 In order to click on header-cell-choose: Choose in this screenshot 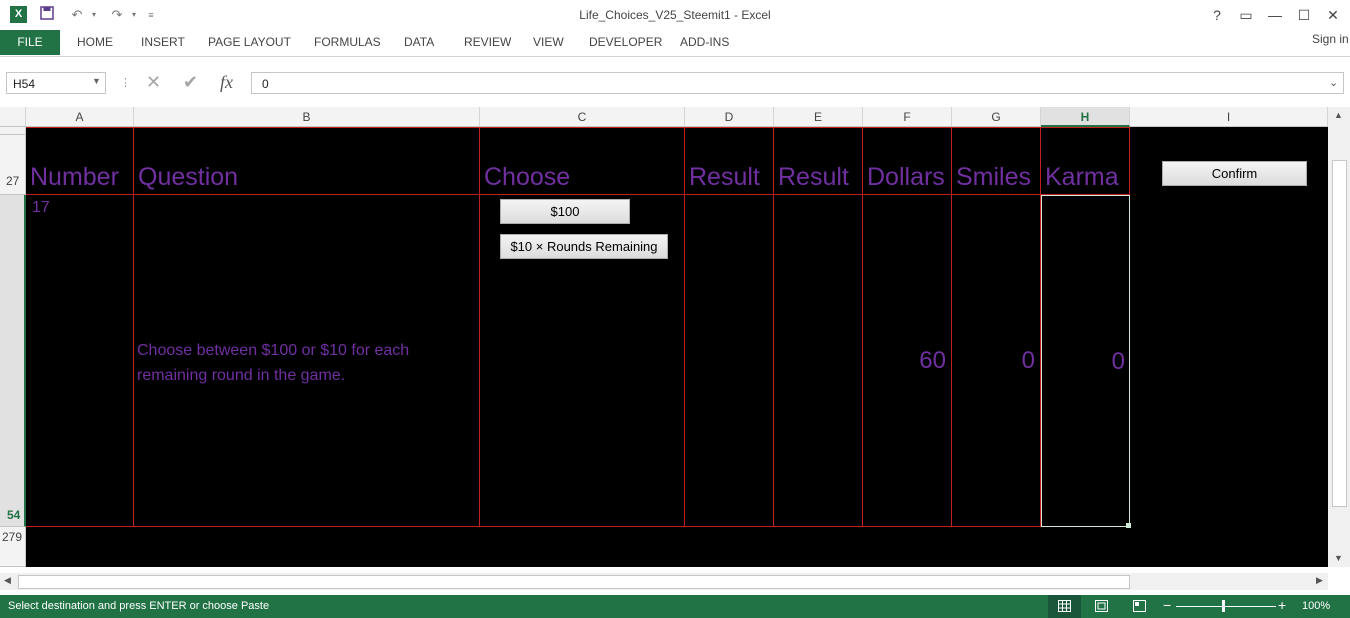, I will do `click(582, 161)`.